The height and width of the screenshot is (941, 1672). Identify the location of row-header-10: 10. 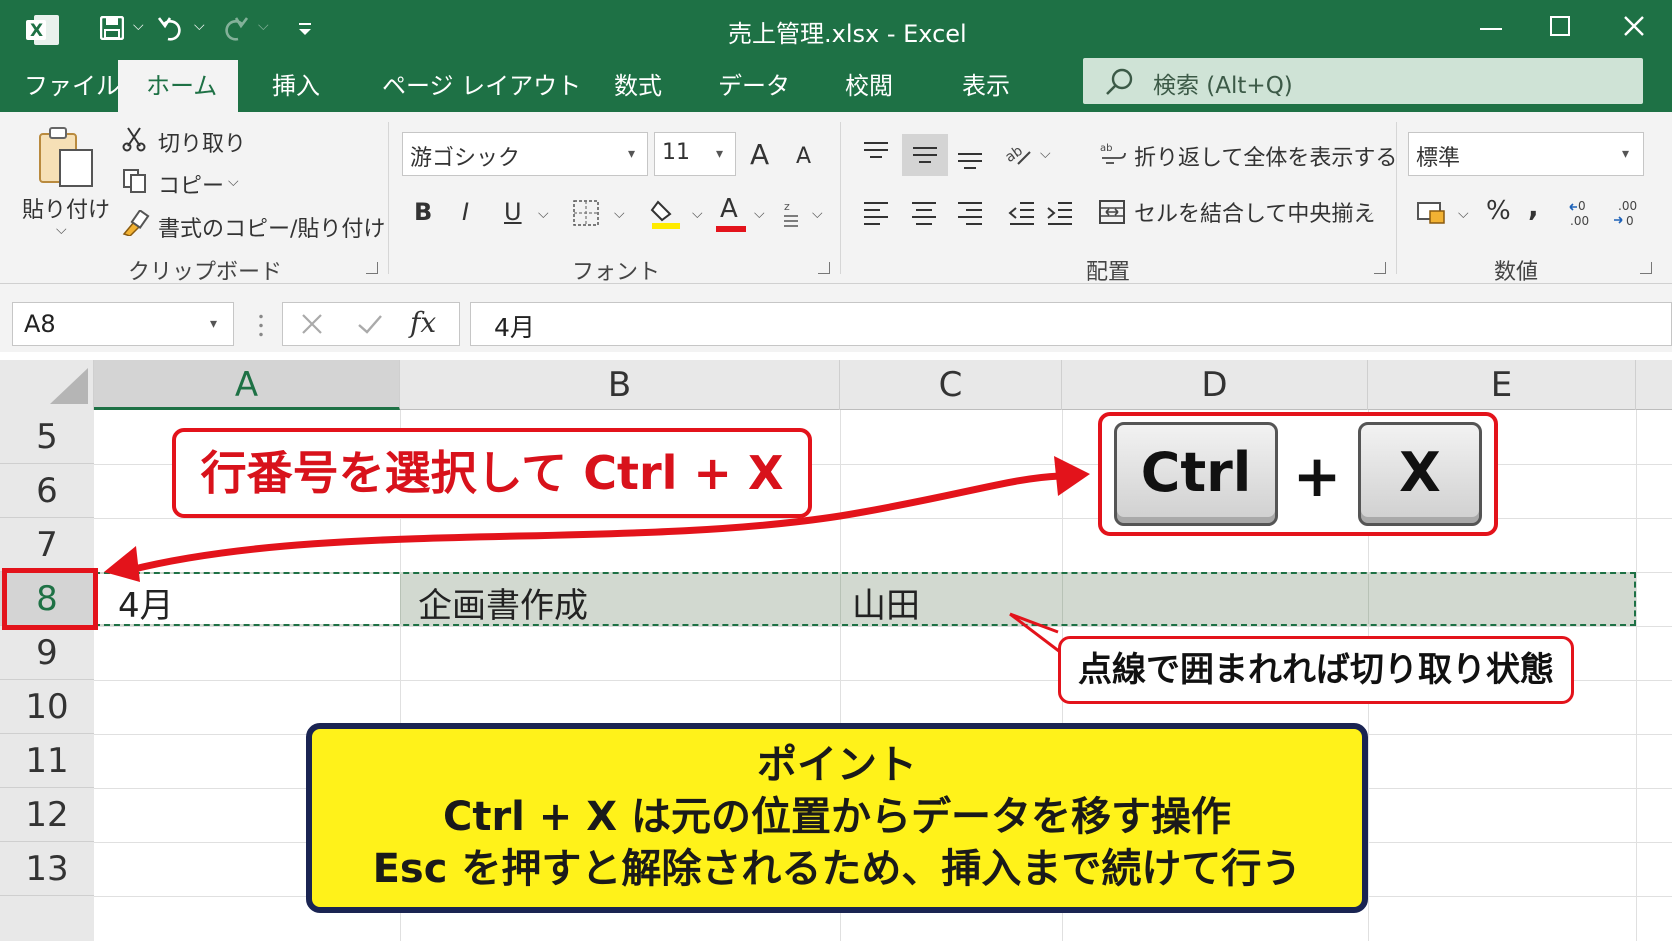
(47, 707).